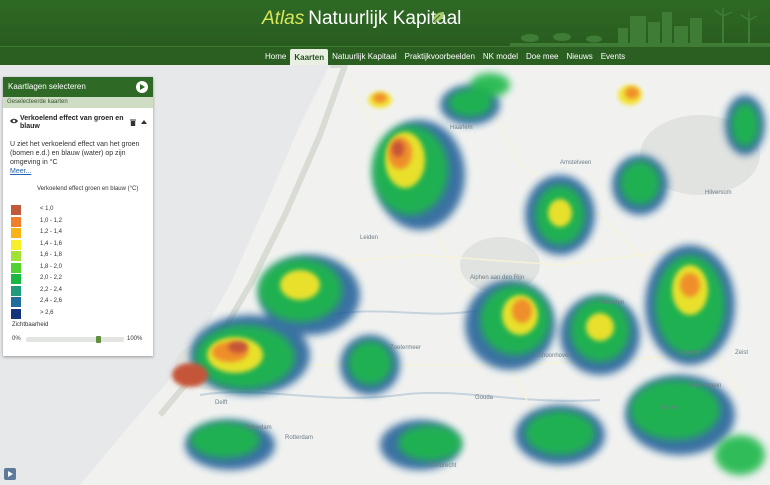 The image size is (770, 485). Describe the element at coordinates (440, 56) in the screenshot. I see `nav-praktijkvoorbeelden: Praktijkvoorbeelden` at that location.